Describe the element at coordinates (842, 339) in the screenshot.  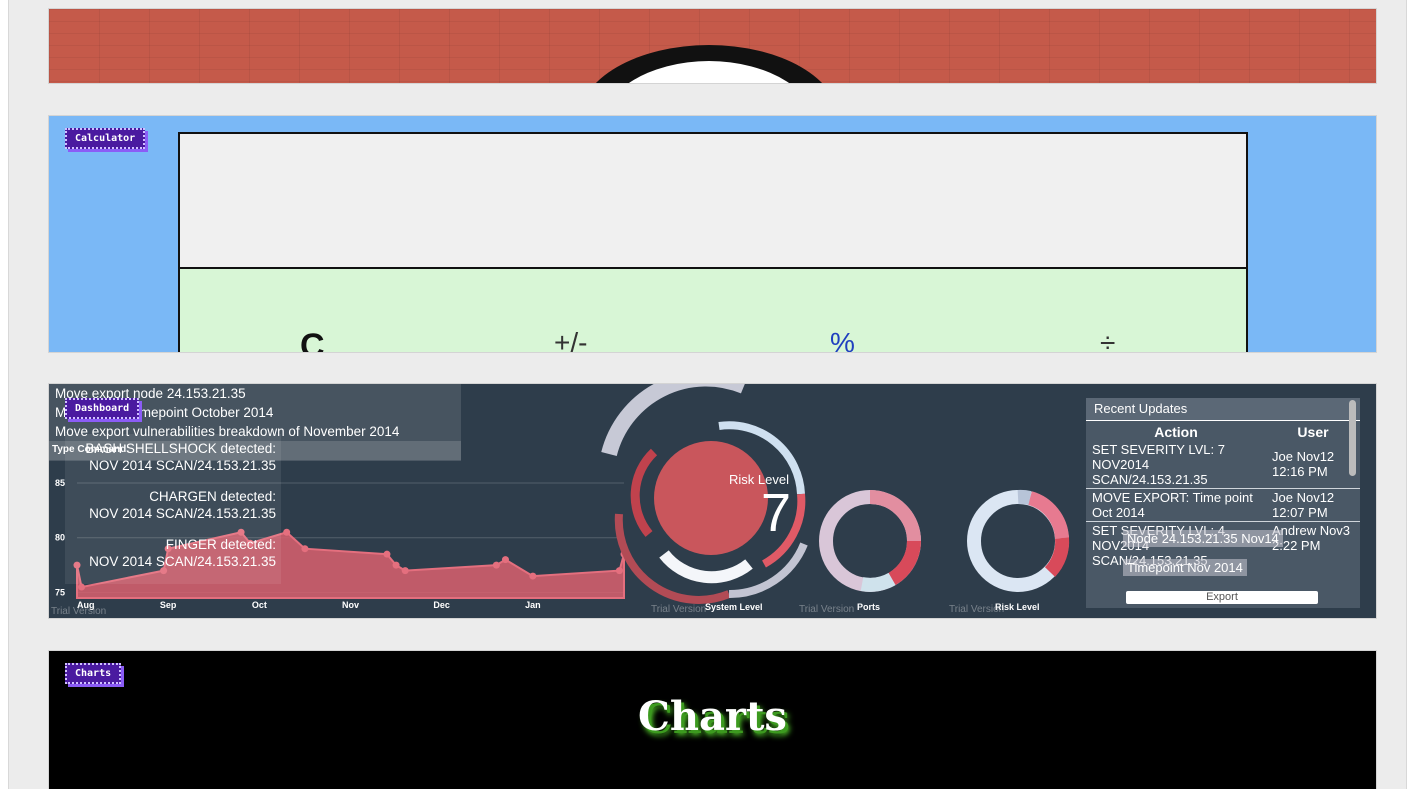
I see `percent-key: %` at that location.